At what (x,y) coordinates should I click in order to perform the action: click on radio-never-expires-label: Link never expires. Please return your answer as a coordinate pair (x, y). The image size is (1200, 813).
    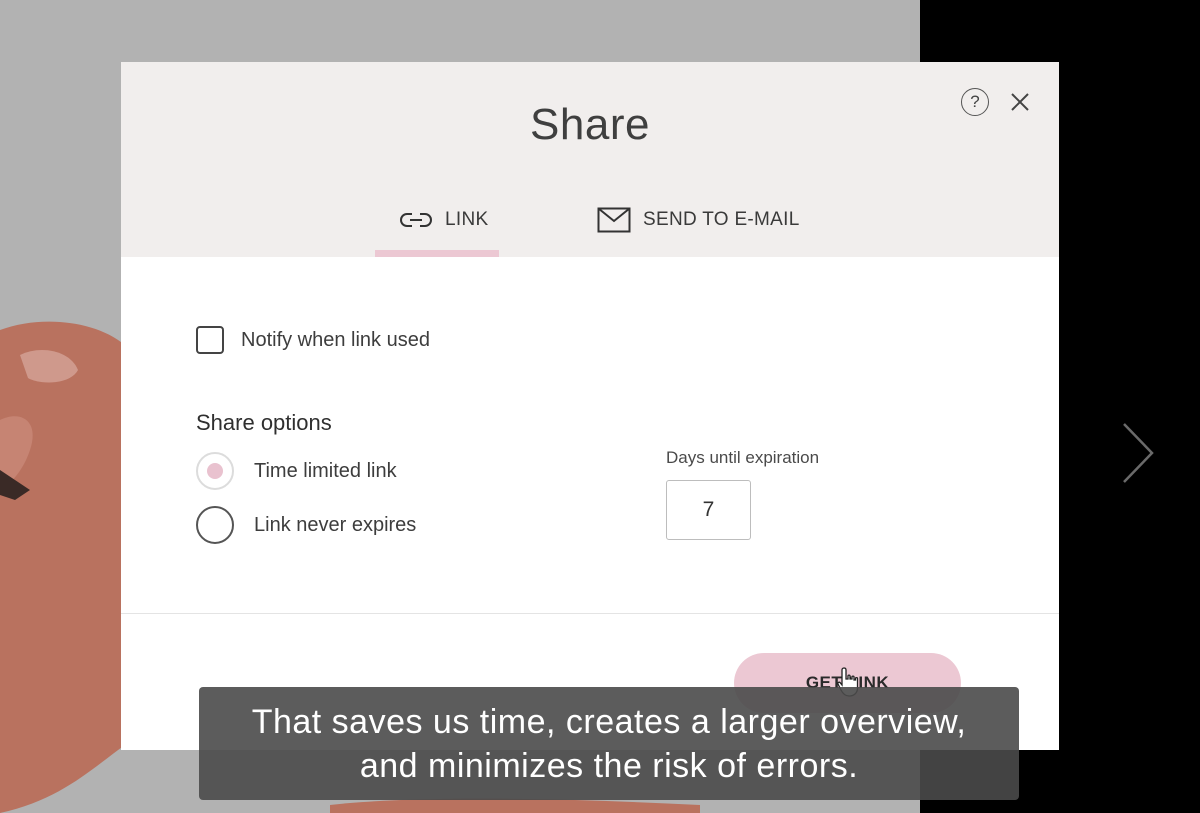
    Looking at the image, I should click on (335, 524).